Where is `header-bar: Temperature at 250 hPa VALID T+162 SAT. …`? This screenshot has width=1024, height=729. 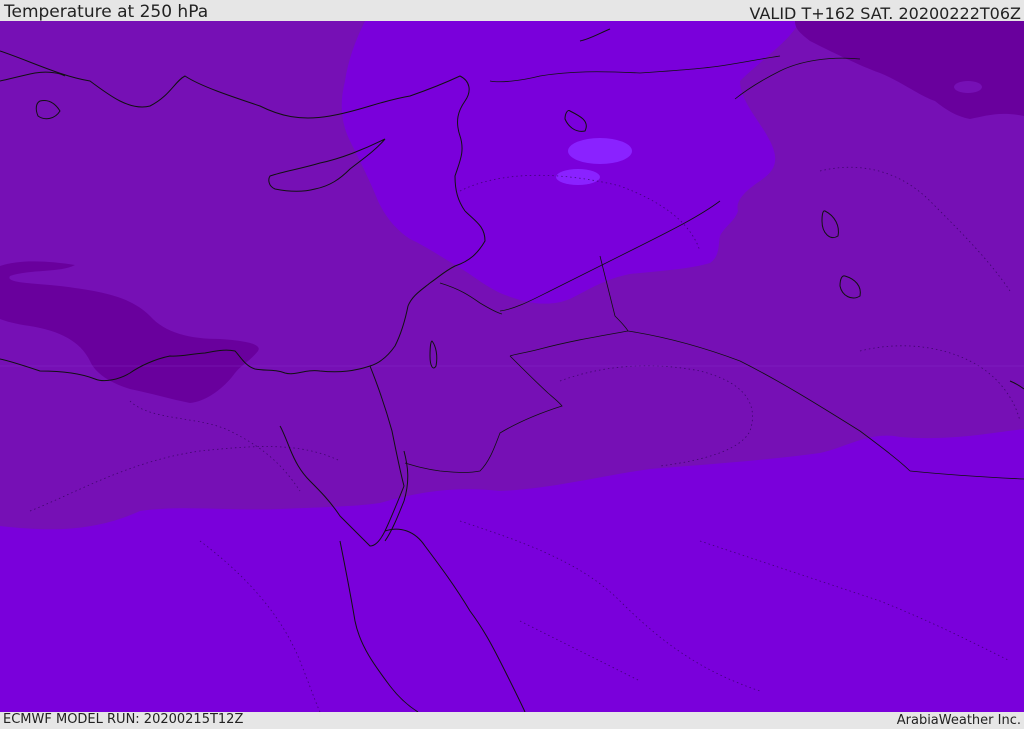
header-bar: Temperature at 250 hPa VALID T+162 SAT. … is located at coordinates (512, 11).